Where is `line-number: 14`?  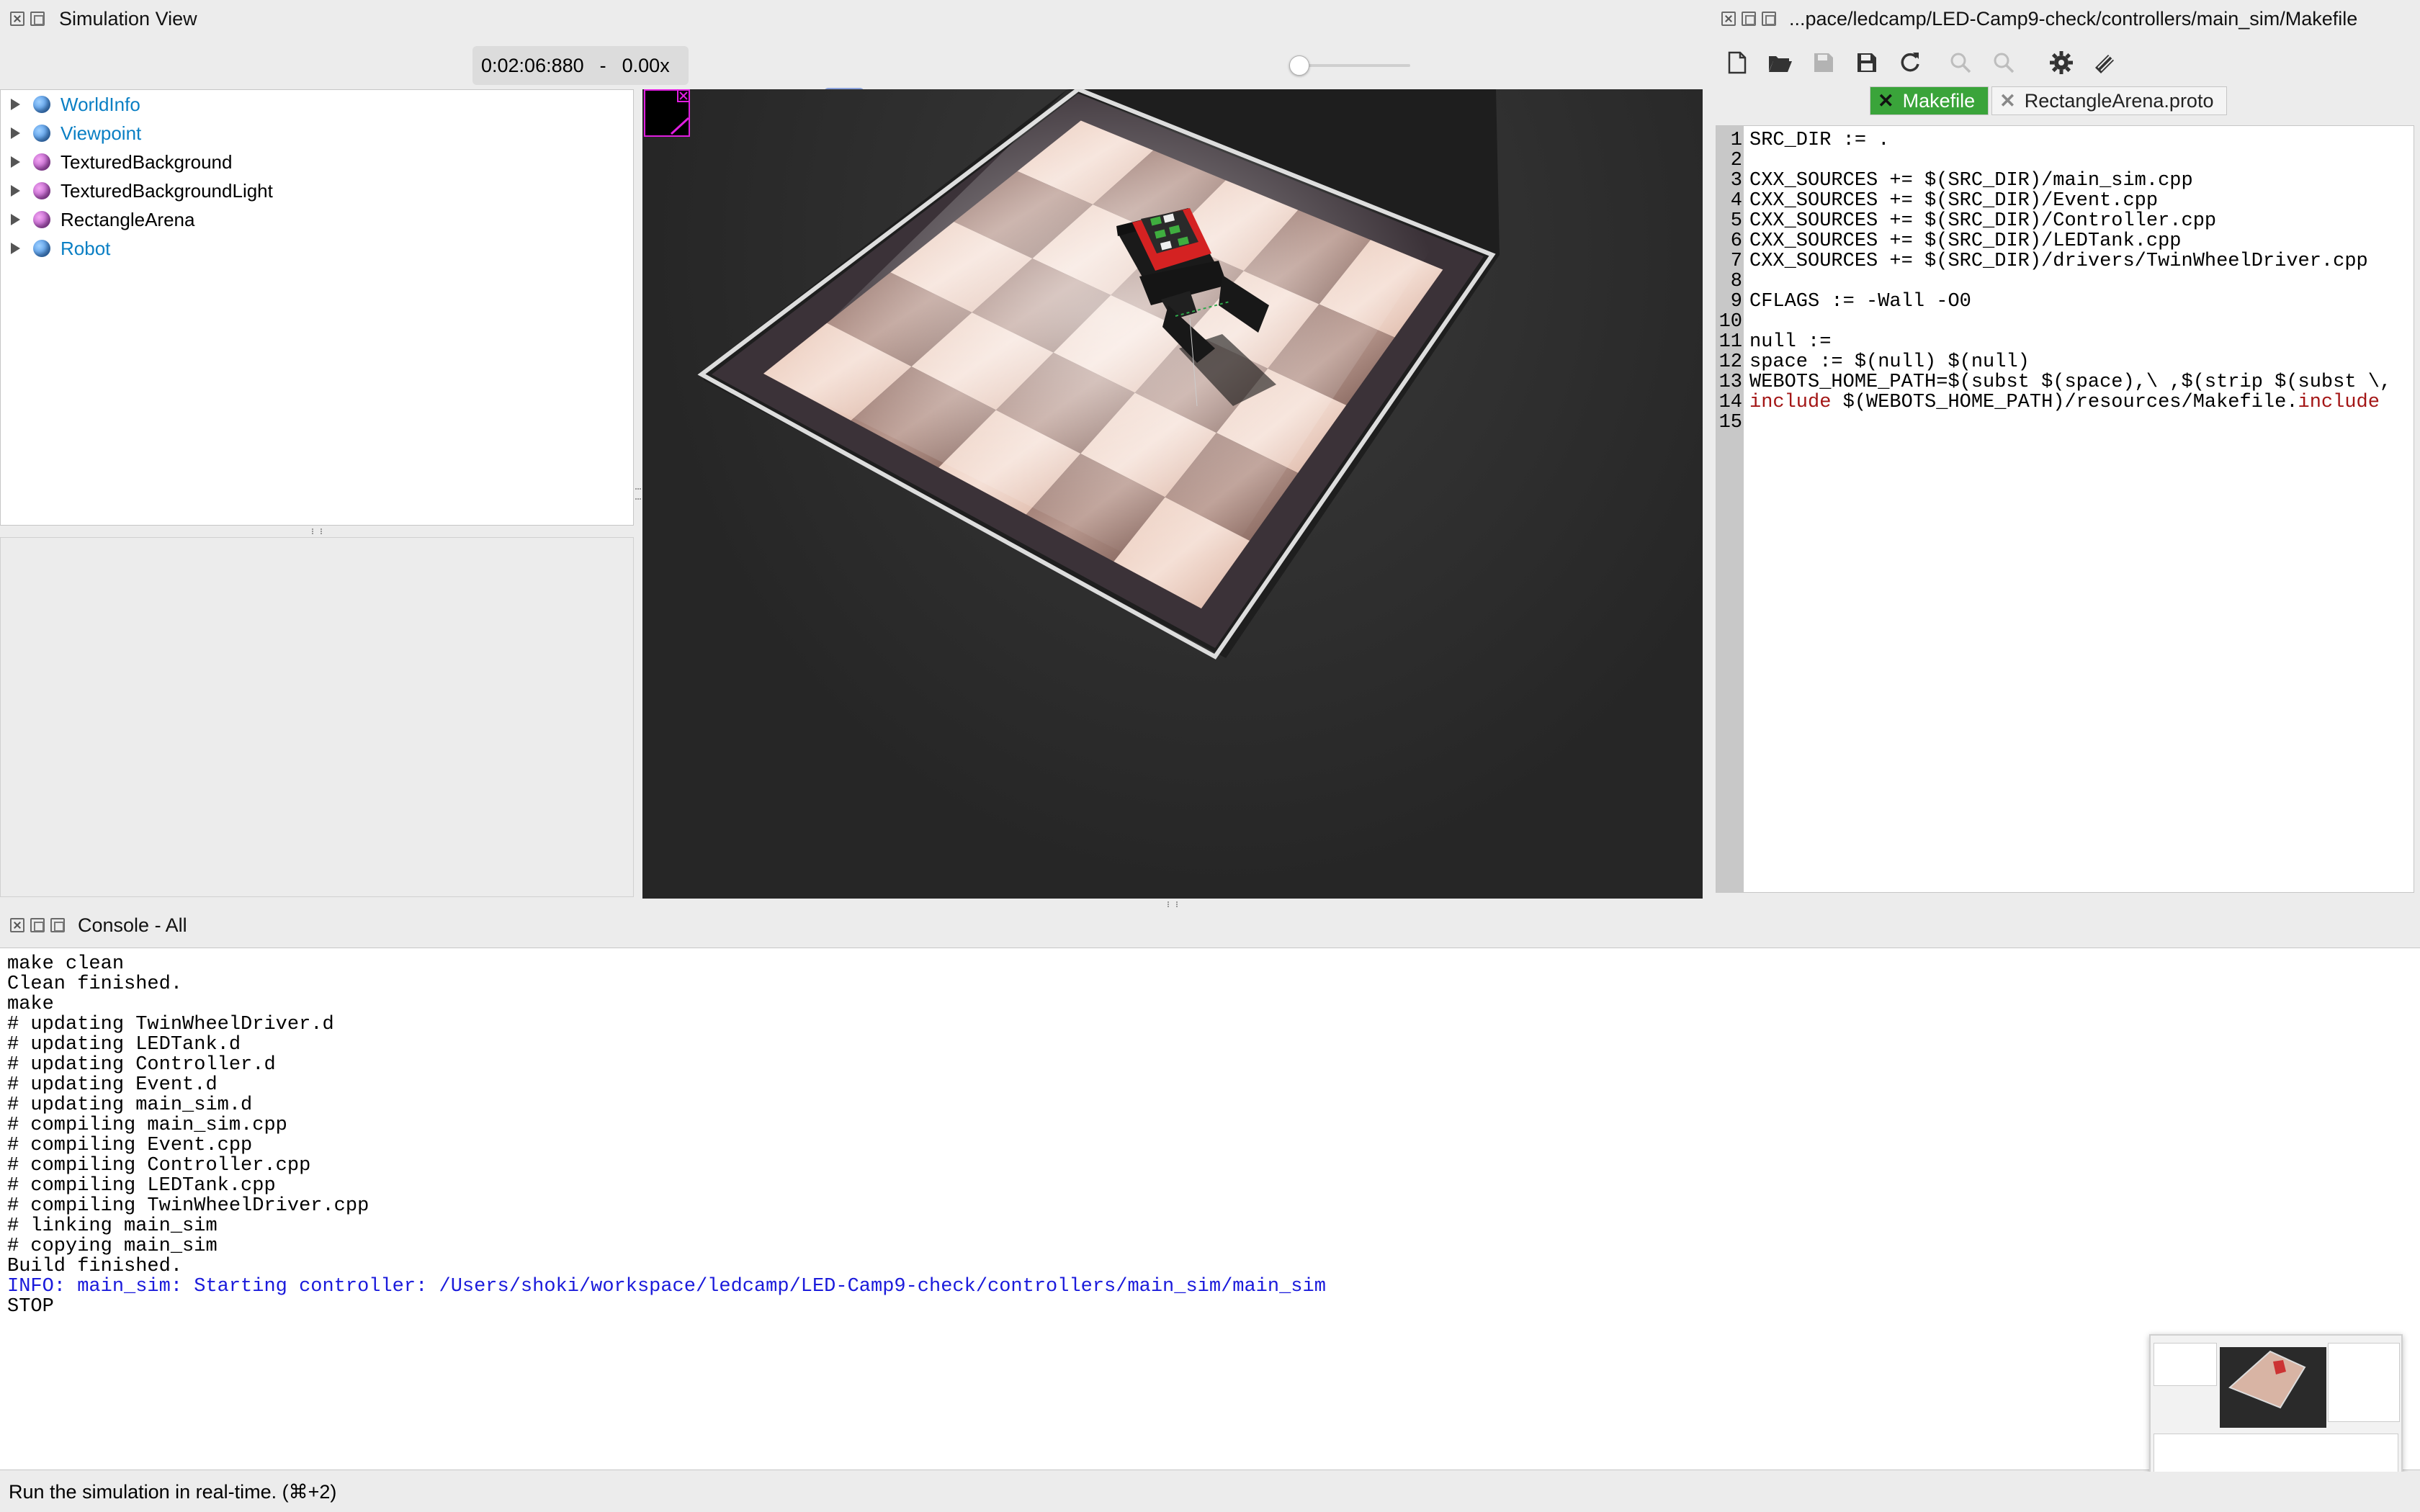 line-number: 14 is located at coordinates (1730, 402).